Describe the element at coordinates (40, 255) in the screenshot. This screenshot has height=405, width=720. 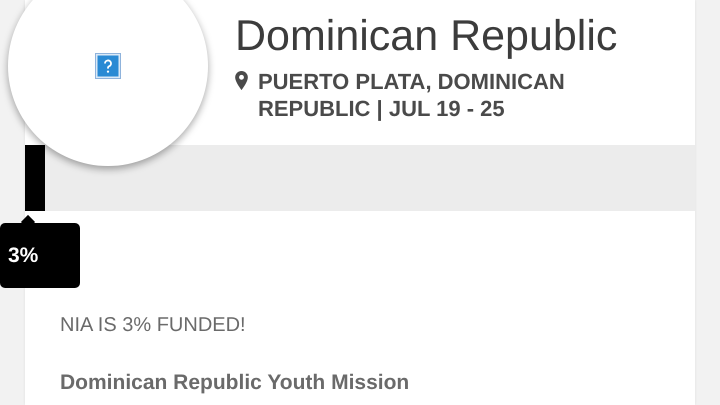
I see `progress-tooltip: 3%` at that location.